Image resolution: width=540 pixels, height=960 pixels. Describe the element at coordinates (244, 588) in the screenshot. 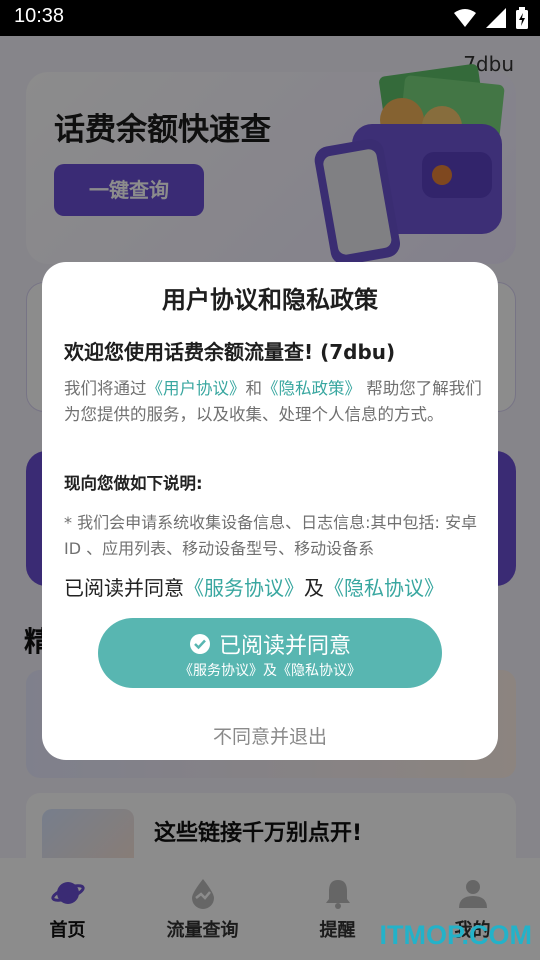

I see `service-agreement-link: 《服务协议》` at that location.